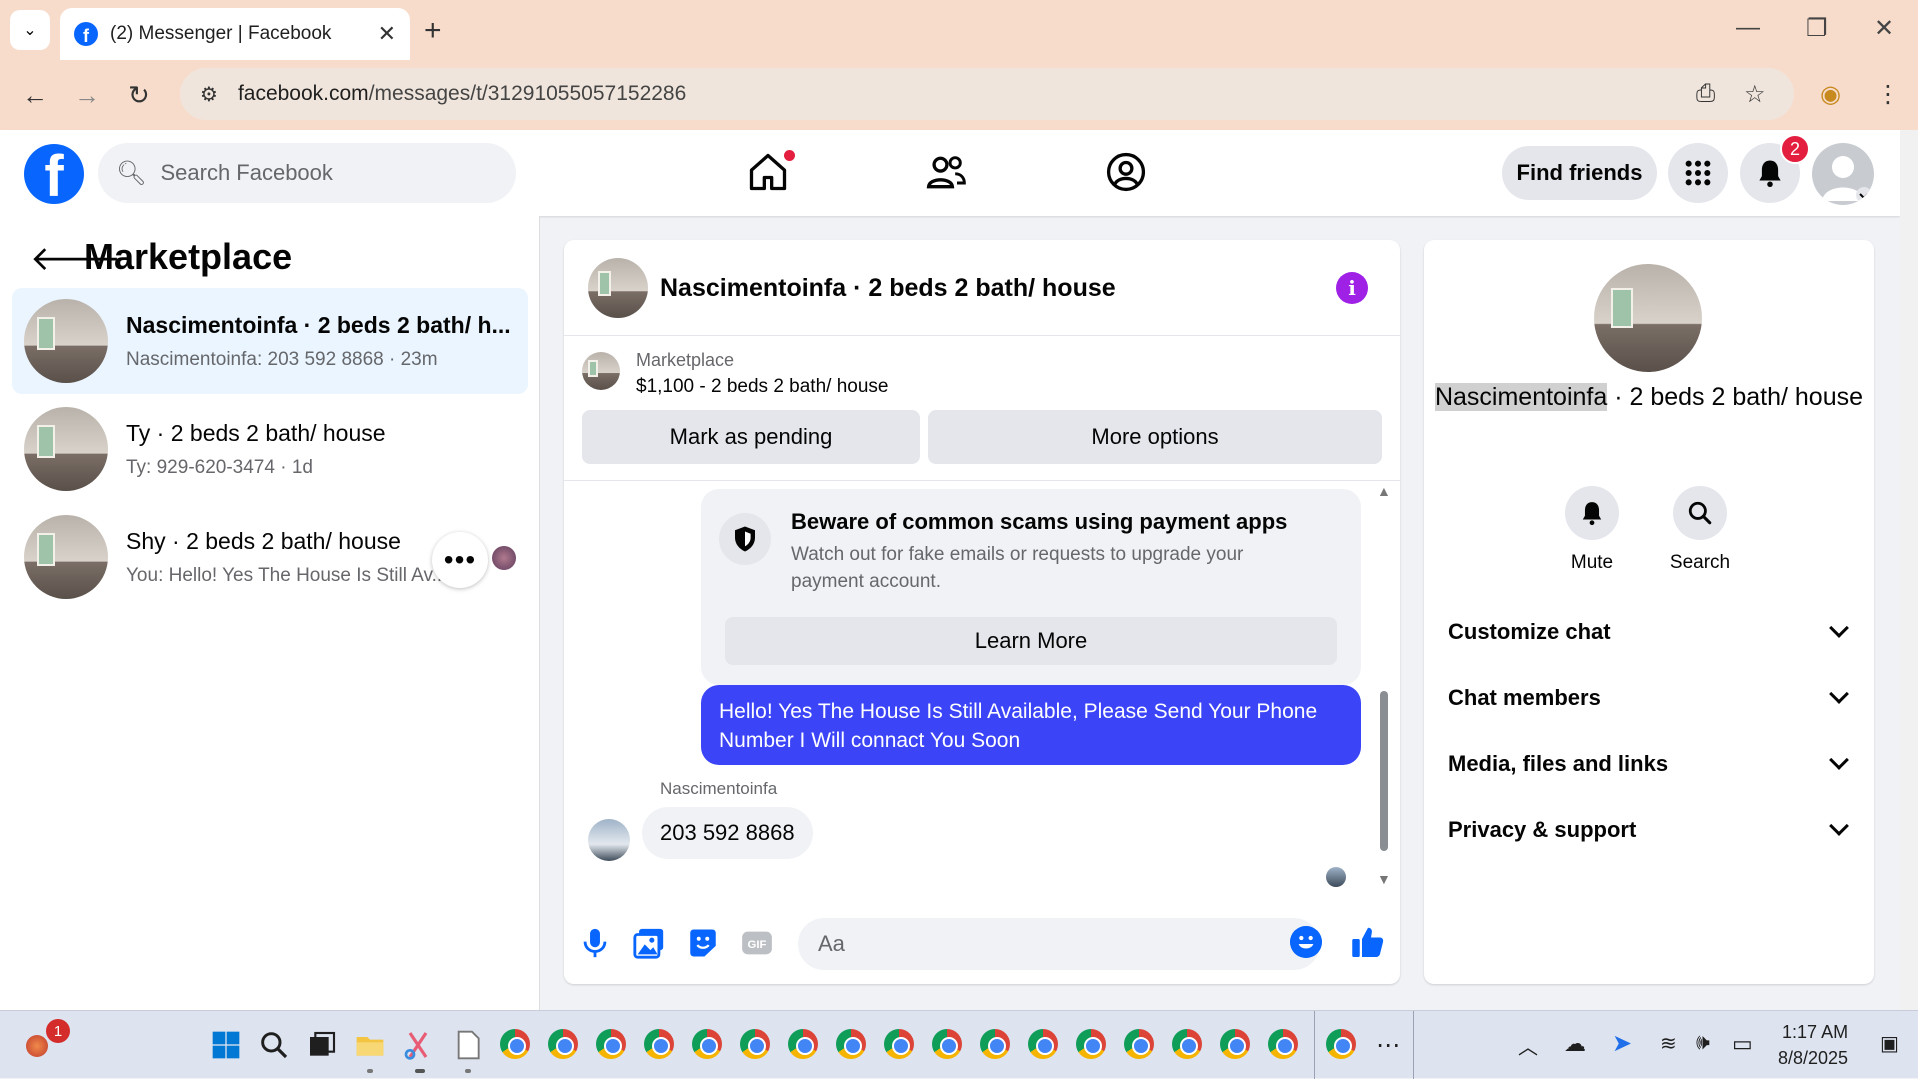 Image resolution: width=1918 pixels, height=1079 pixels. Describe the element at coordinates (1579, 173) in the screenshot. I see `find-friends-button: Find friends` at that location.